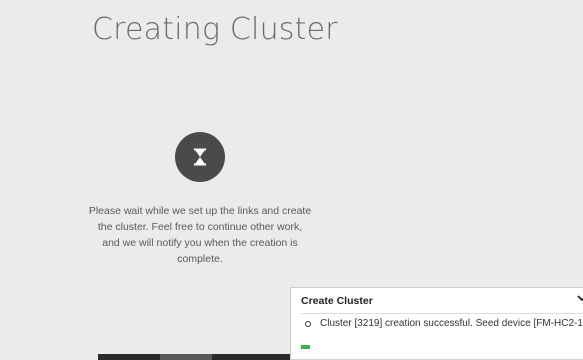  What do you see at coordinates (442, 313) in the screenshot?
I see `notification-divider` at bounding box center [442, 313].